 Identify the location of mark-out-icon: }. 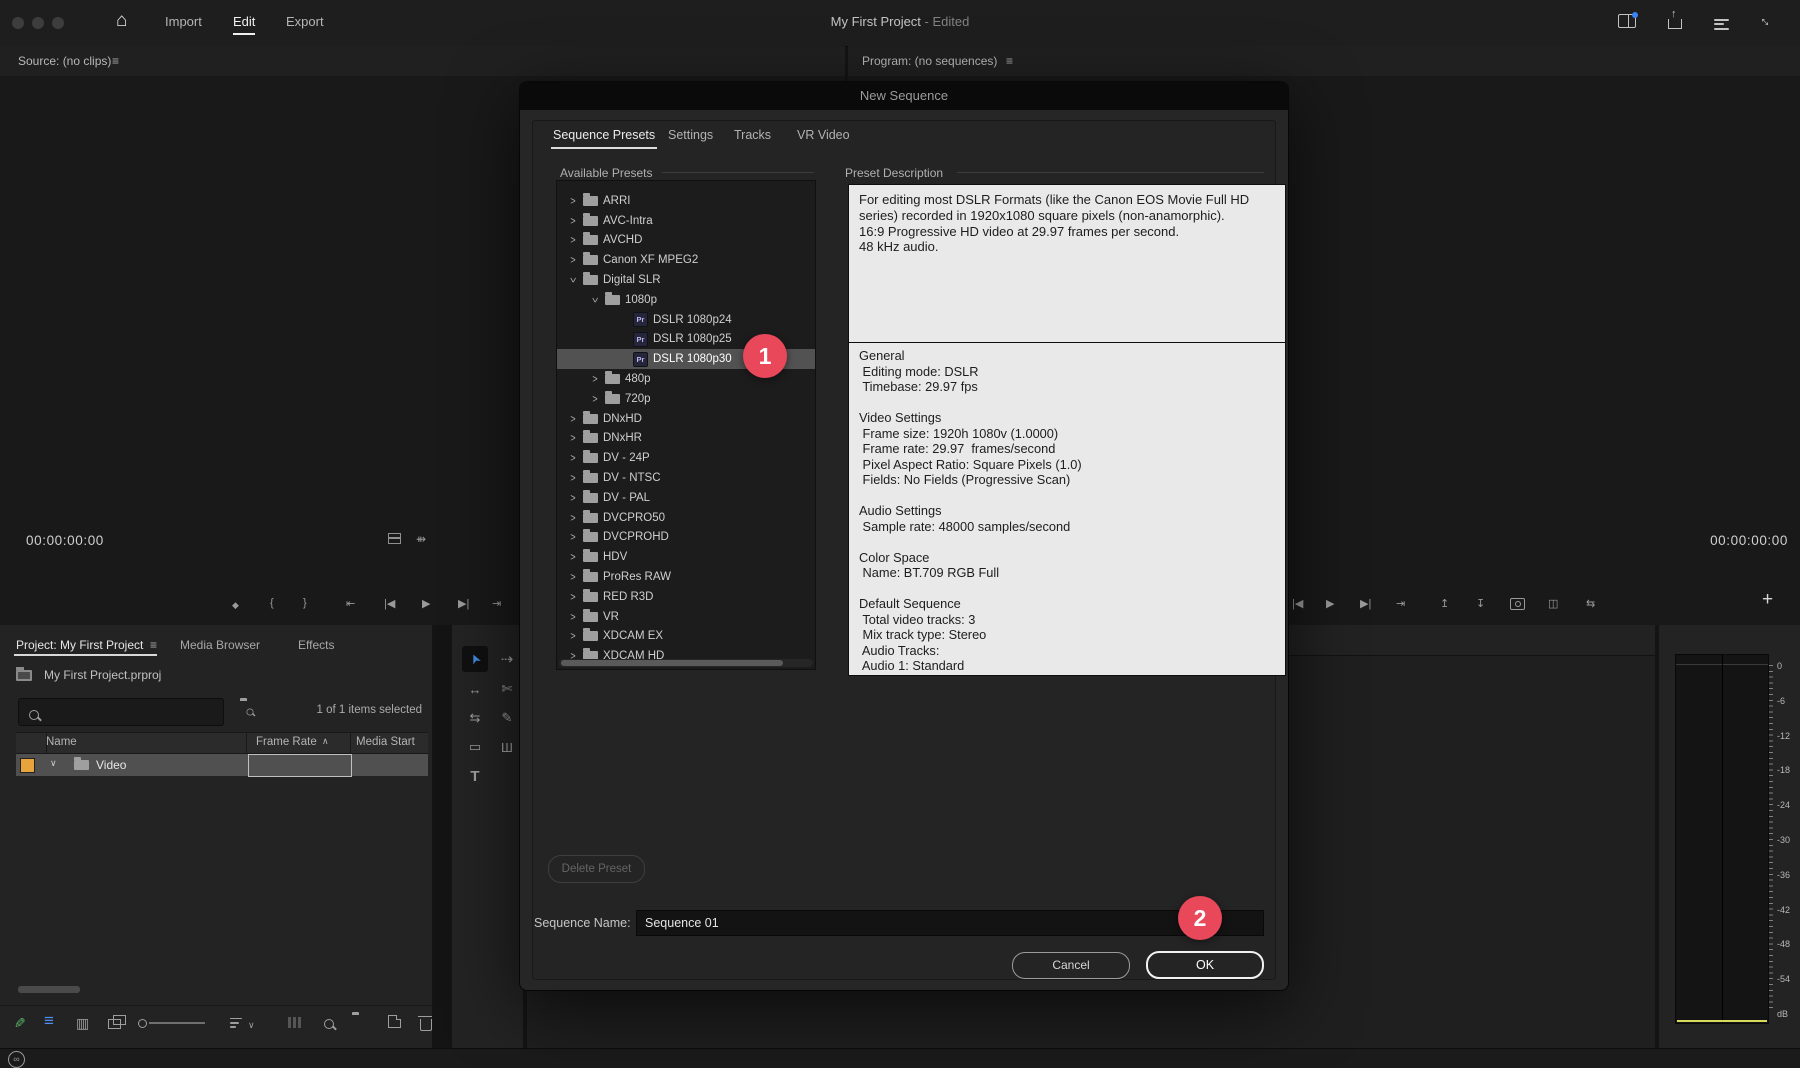
(305, 603).